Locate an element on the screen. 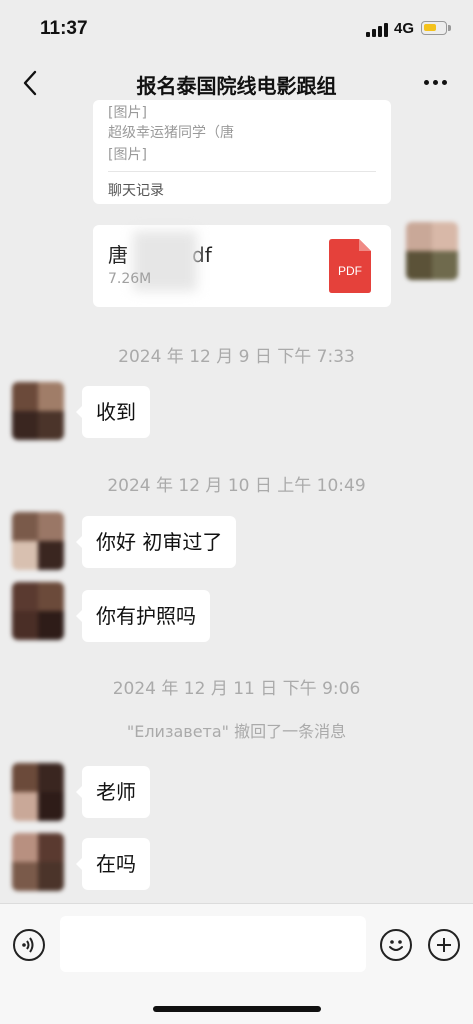 This screenshot has width=473, height=1024. status-bar: 11:37 4G is located at coordinates (236, 29).